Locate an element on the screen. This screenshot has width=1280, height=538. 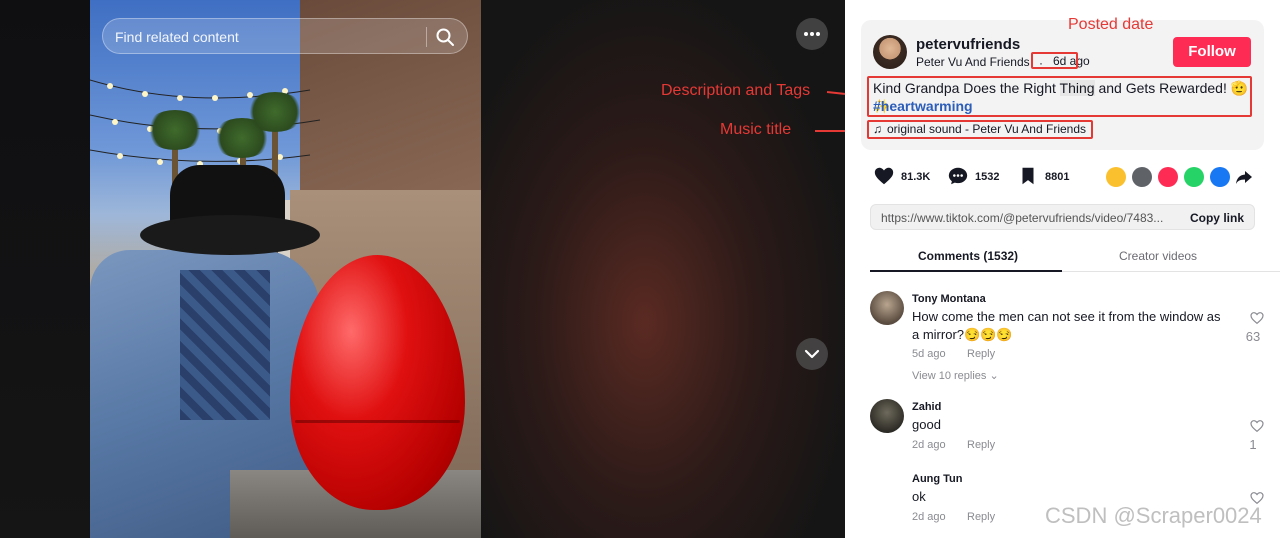
comment-time: 5d ago is located at coordinates (929, 354).